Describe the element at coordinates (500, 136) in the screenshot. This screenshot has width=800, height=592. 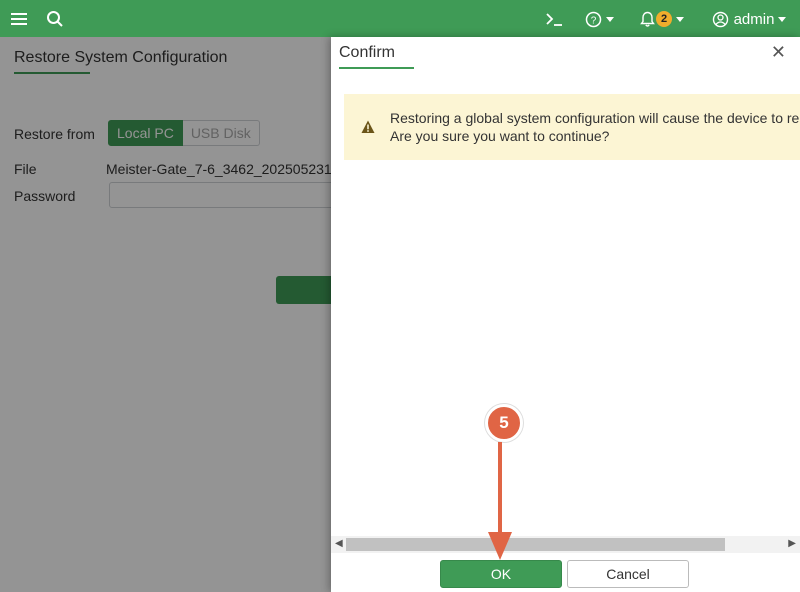
I see `warning-text-line2: Are you sure you want to continue?` at that location.